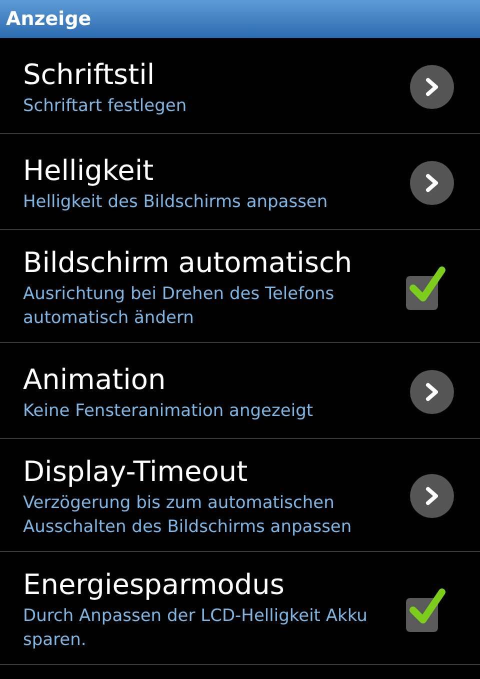  Describe the element at coordinates (49, 19) in the screenshot. I see `screen-title: Anzeige` at that location.